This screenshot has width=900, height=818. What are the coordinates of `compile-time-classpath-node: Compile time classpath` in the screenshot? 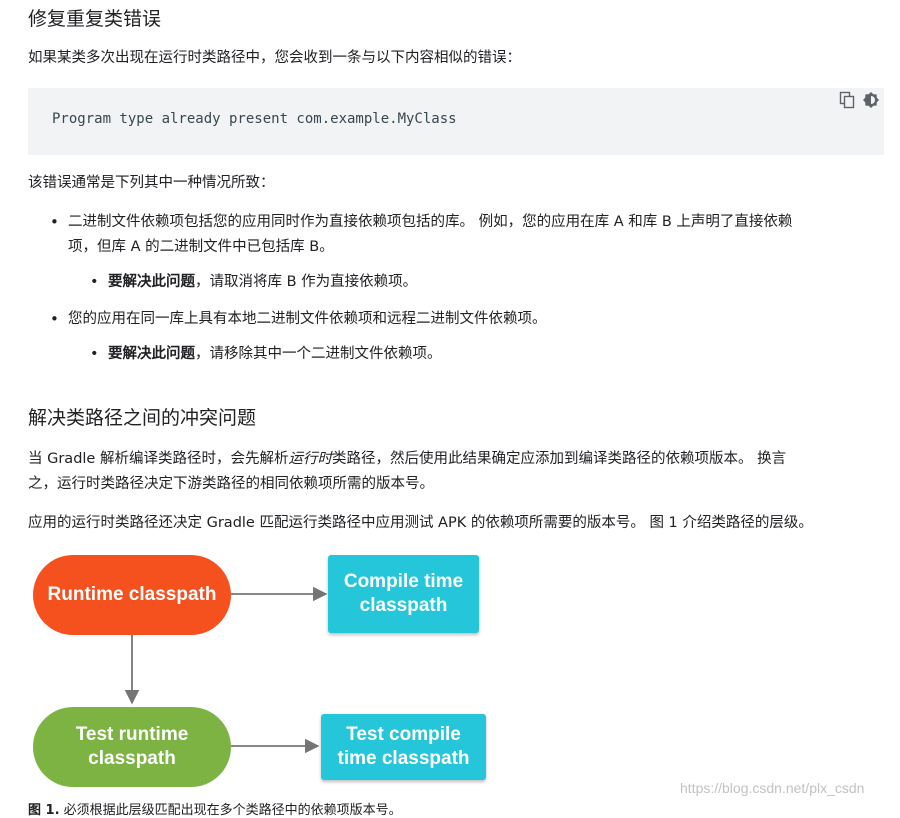 It's located at (403, 594).